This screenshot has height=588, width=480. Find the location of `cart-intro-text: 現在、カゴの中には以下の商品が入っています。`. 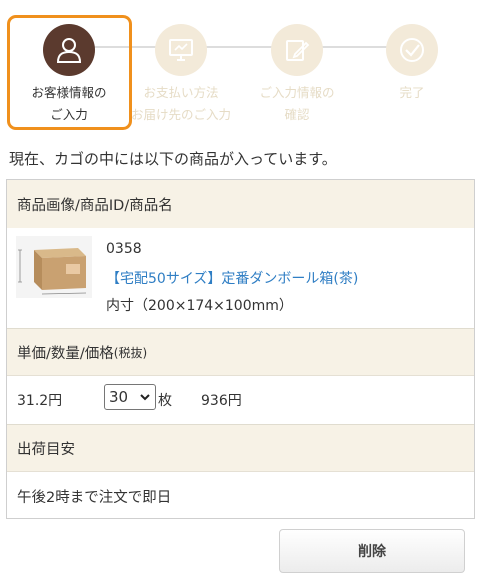

cart-intro-text: 現在、カゴの中には以下の商品が入っています。 is located at coordinates (173, 159).